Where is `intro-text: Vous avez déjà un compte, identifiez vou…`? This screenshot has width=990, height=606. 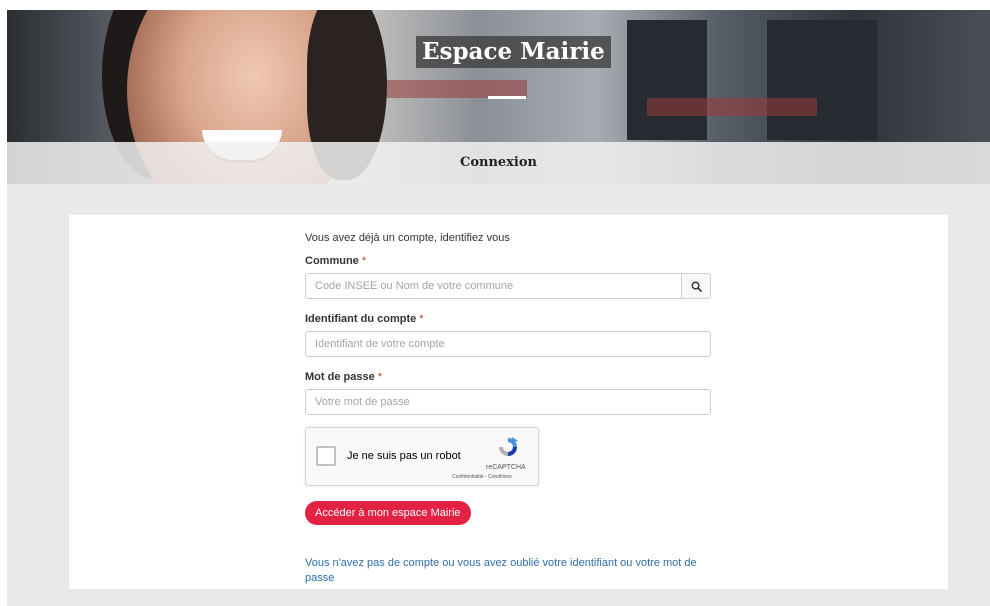 intro-text: Vous avez déjà un compte, identifiez vou… is located at coordinates (407, 238).